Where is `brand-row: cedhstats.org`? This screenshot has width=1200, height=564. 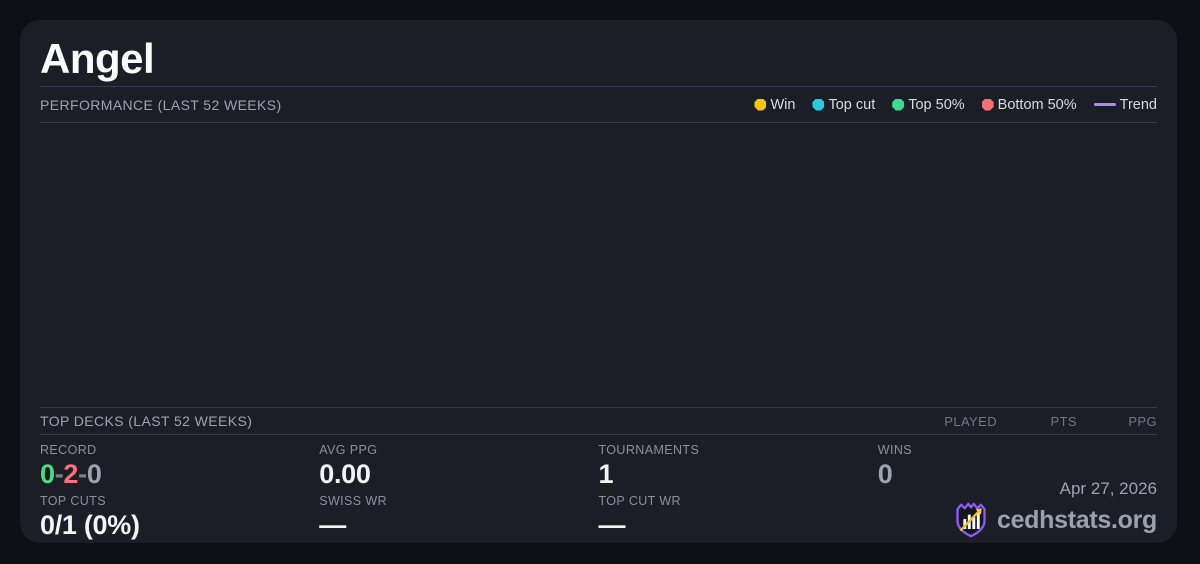 brand-row: cedhstats.org is located at coordinates (1055, 520).